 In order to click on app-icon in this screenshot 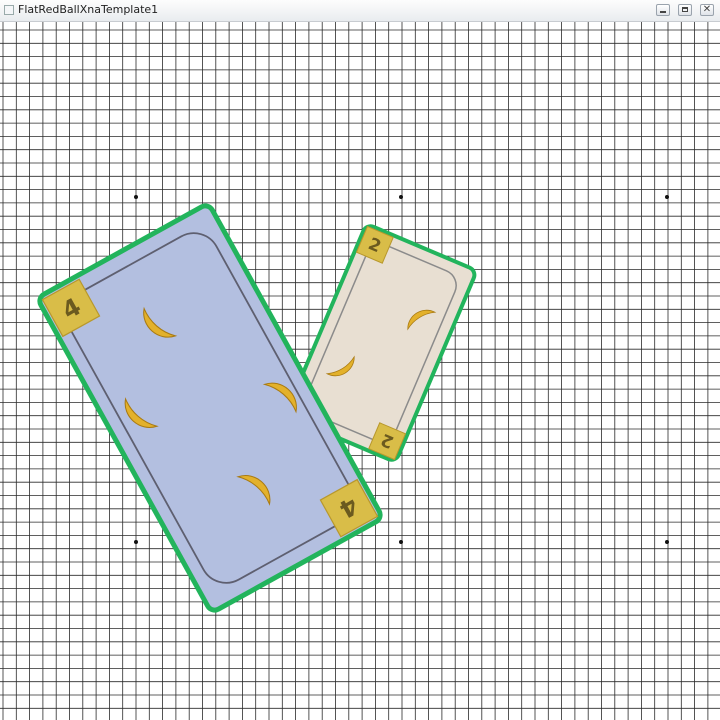, I will do `click(9, 10)`.